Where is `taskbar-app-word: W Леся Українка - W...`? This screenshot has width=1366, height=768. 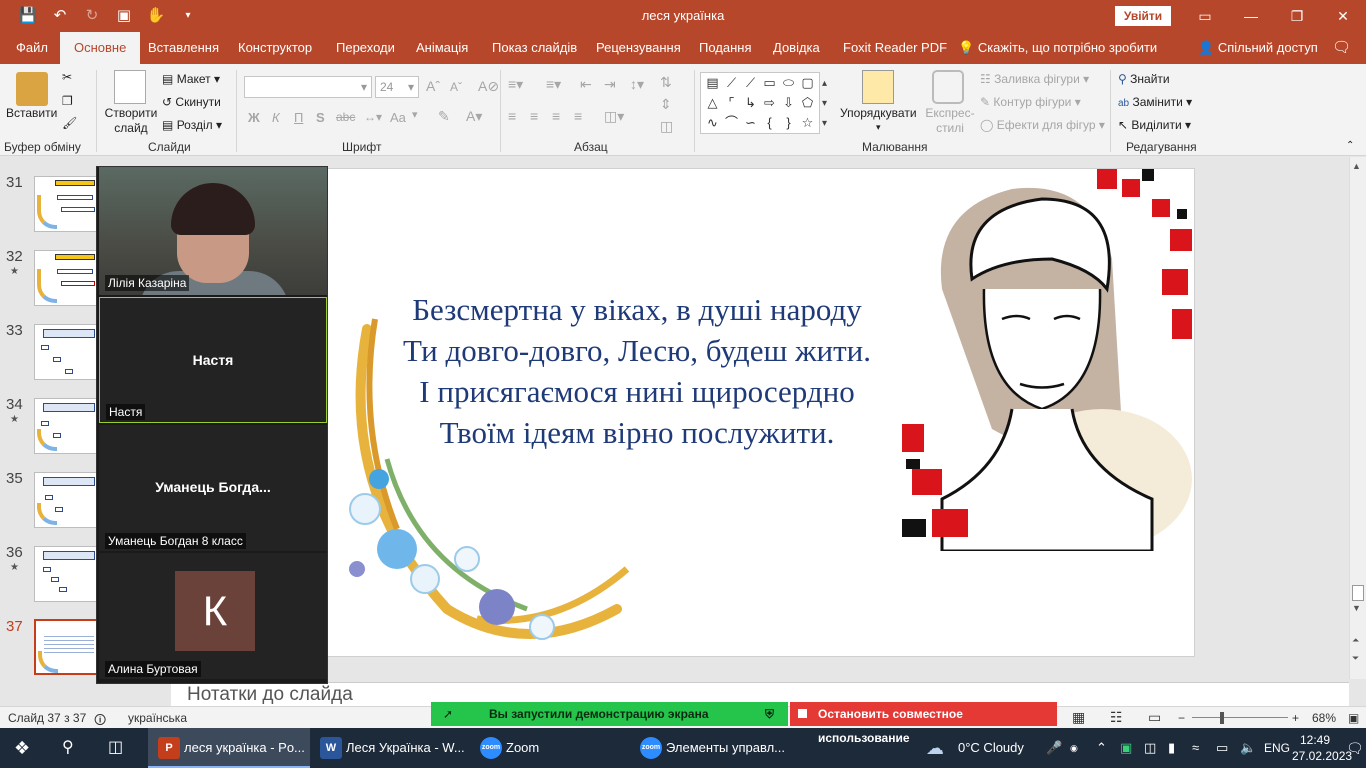 taskbar-app-word: W Леся Українка - W... is located at coordinates (390, 748).